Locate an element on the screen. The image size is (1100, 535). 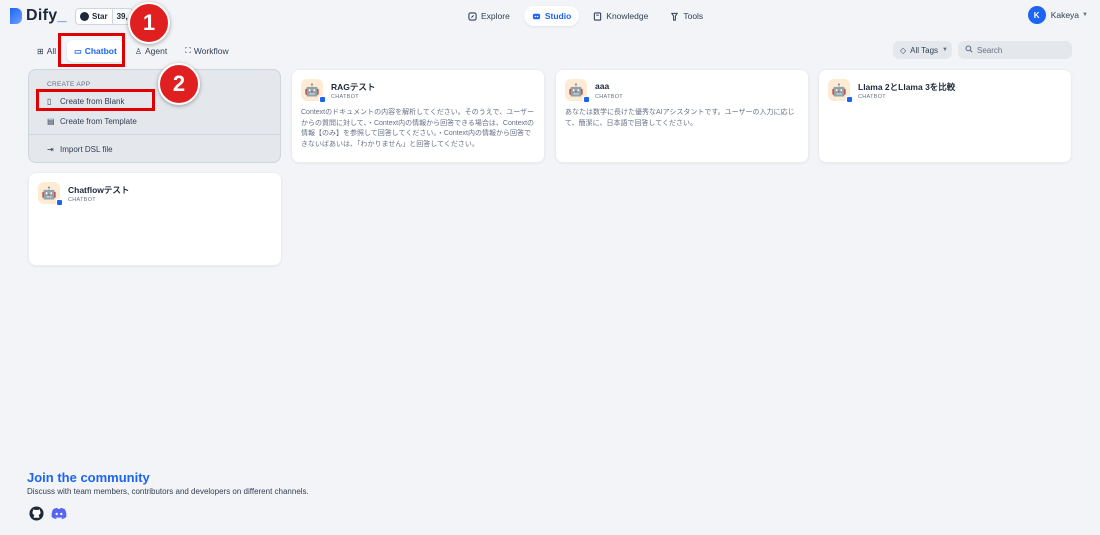
search-icon is located at coordinates (969, 50).